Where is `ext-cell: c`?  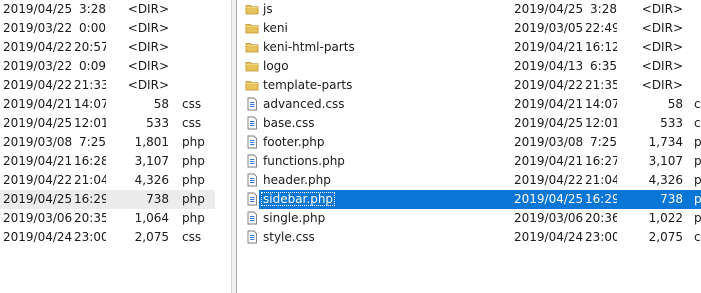
ext-cell: c is located at coordinates (697, 104).